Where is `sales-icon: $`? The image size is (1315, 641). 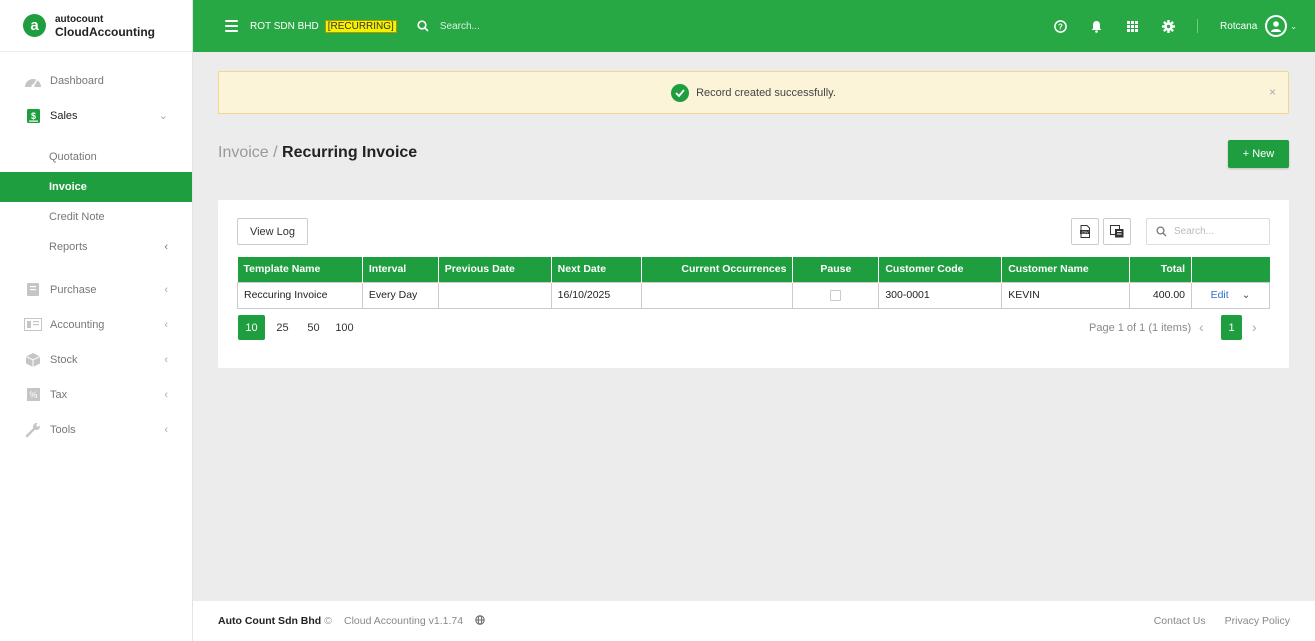
sales-icon: $ is located at coordinates (33, 116).